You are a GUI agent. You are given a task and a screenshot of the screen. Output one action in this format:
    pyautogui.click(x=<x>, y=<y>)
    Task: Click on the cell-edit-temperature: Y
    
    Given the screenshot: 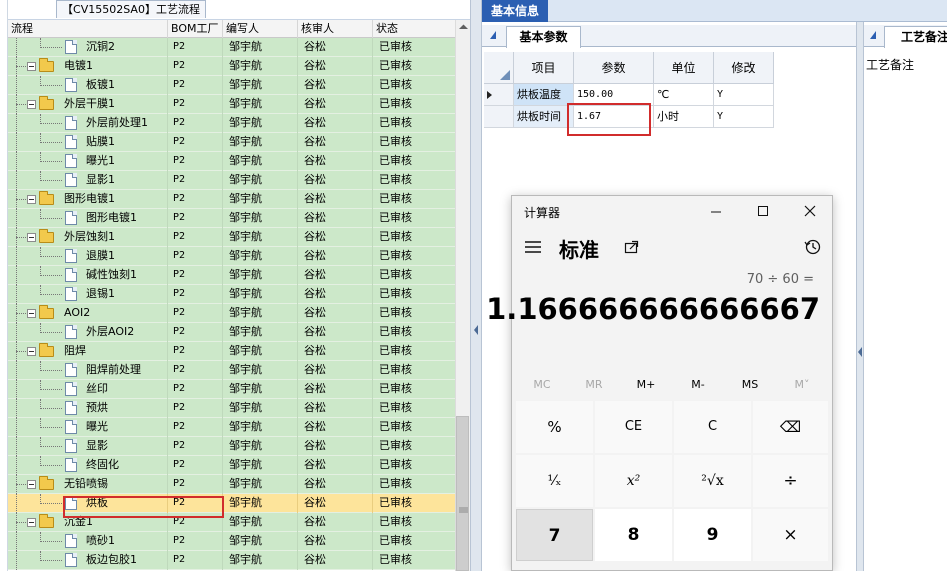 What is the action you would take?
    pyautogui.click(x=744, y=95)
    